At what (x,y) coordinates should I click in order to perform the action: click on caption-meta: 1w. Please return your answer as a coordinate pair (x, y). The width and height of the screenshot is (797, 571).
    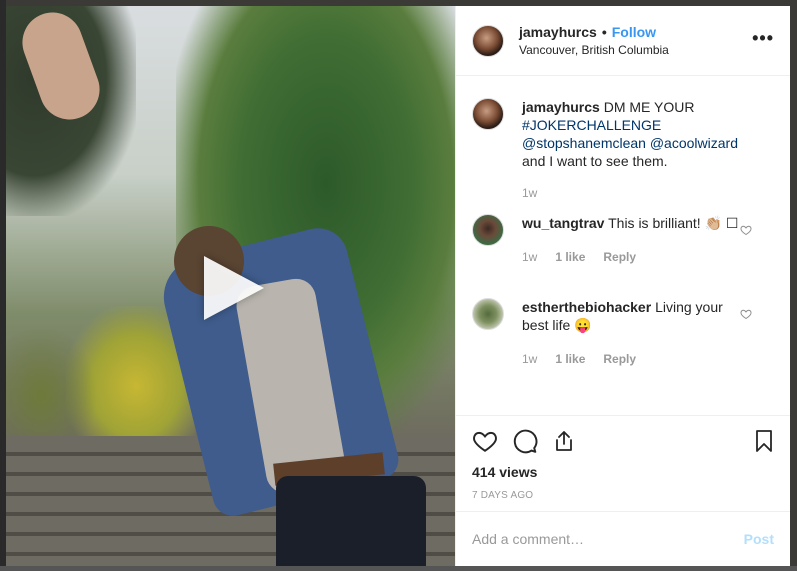
    Looking at the image, I should click on (633, 193).